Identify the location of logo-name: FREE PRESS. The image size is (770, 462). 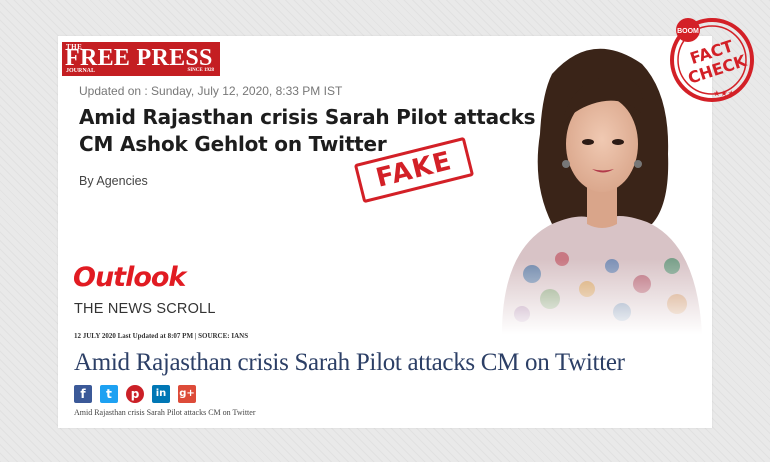
(139, 58).